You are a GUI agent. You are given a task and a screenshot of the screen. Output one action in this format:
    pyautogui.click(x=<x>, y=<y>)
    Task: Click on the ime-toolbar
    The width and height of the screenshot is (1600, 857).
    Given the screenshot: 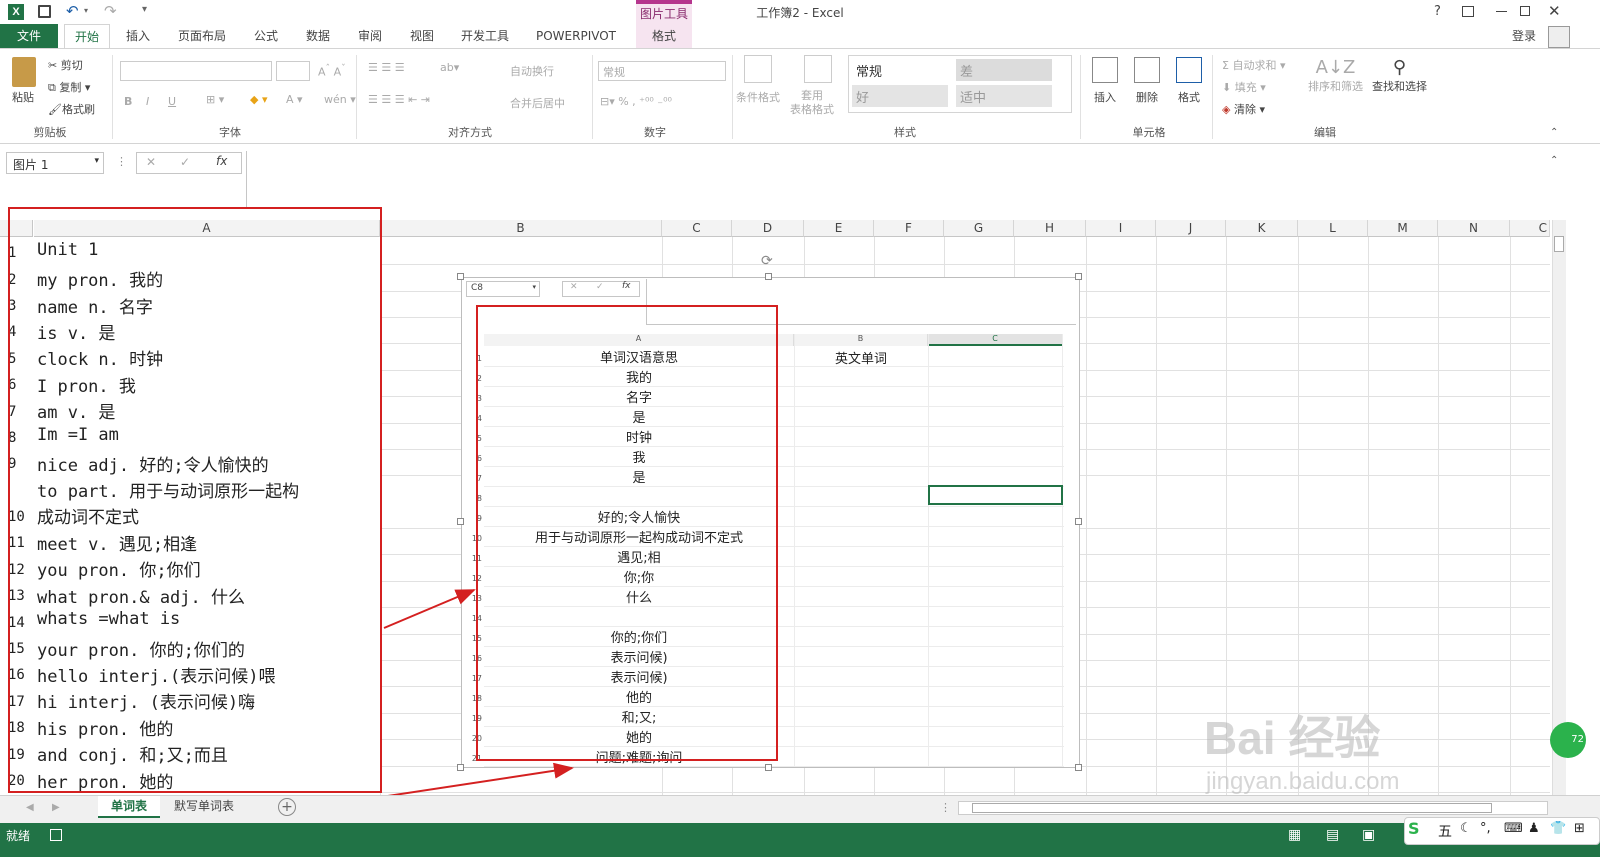 What is the action you would take?
    pyautogui.click(x=1502, y=831)
    